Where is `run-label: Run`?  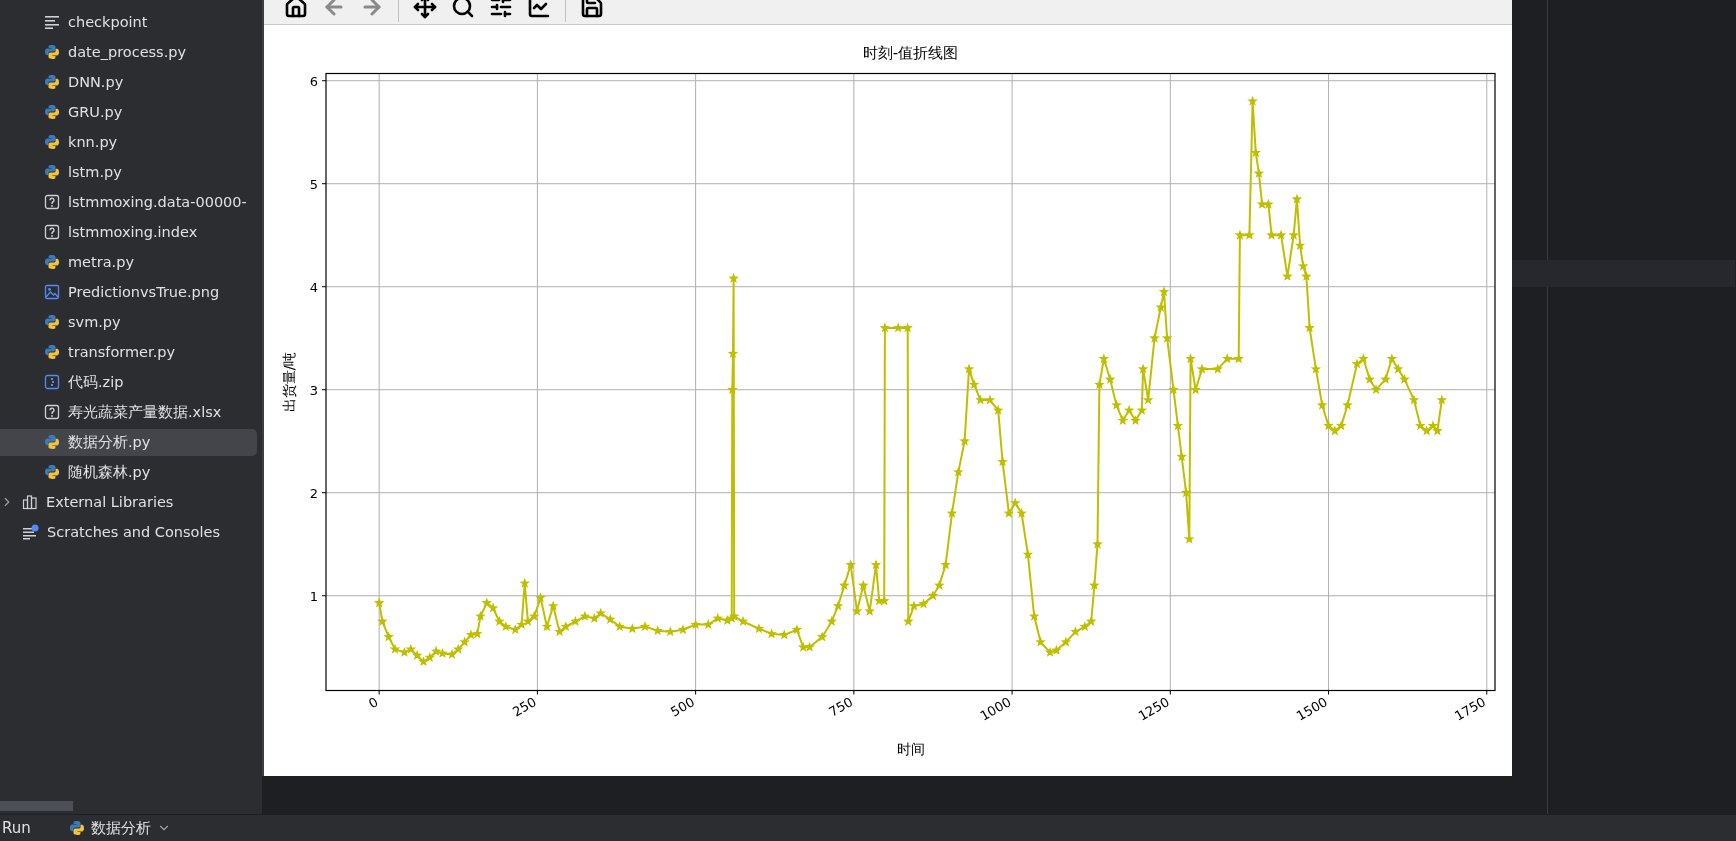 run-label: Run is located at coordinates (16, 828).